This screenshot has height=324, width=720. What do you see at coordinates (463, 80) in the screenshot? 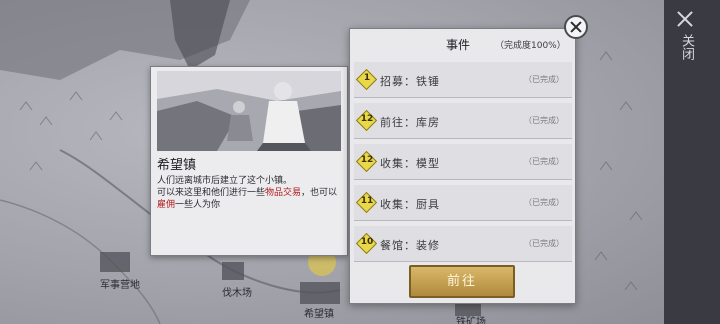
I see `task-item: 1 招募：铁锤 （已完成）` at bounding box center [463, 80].